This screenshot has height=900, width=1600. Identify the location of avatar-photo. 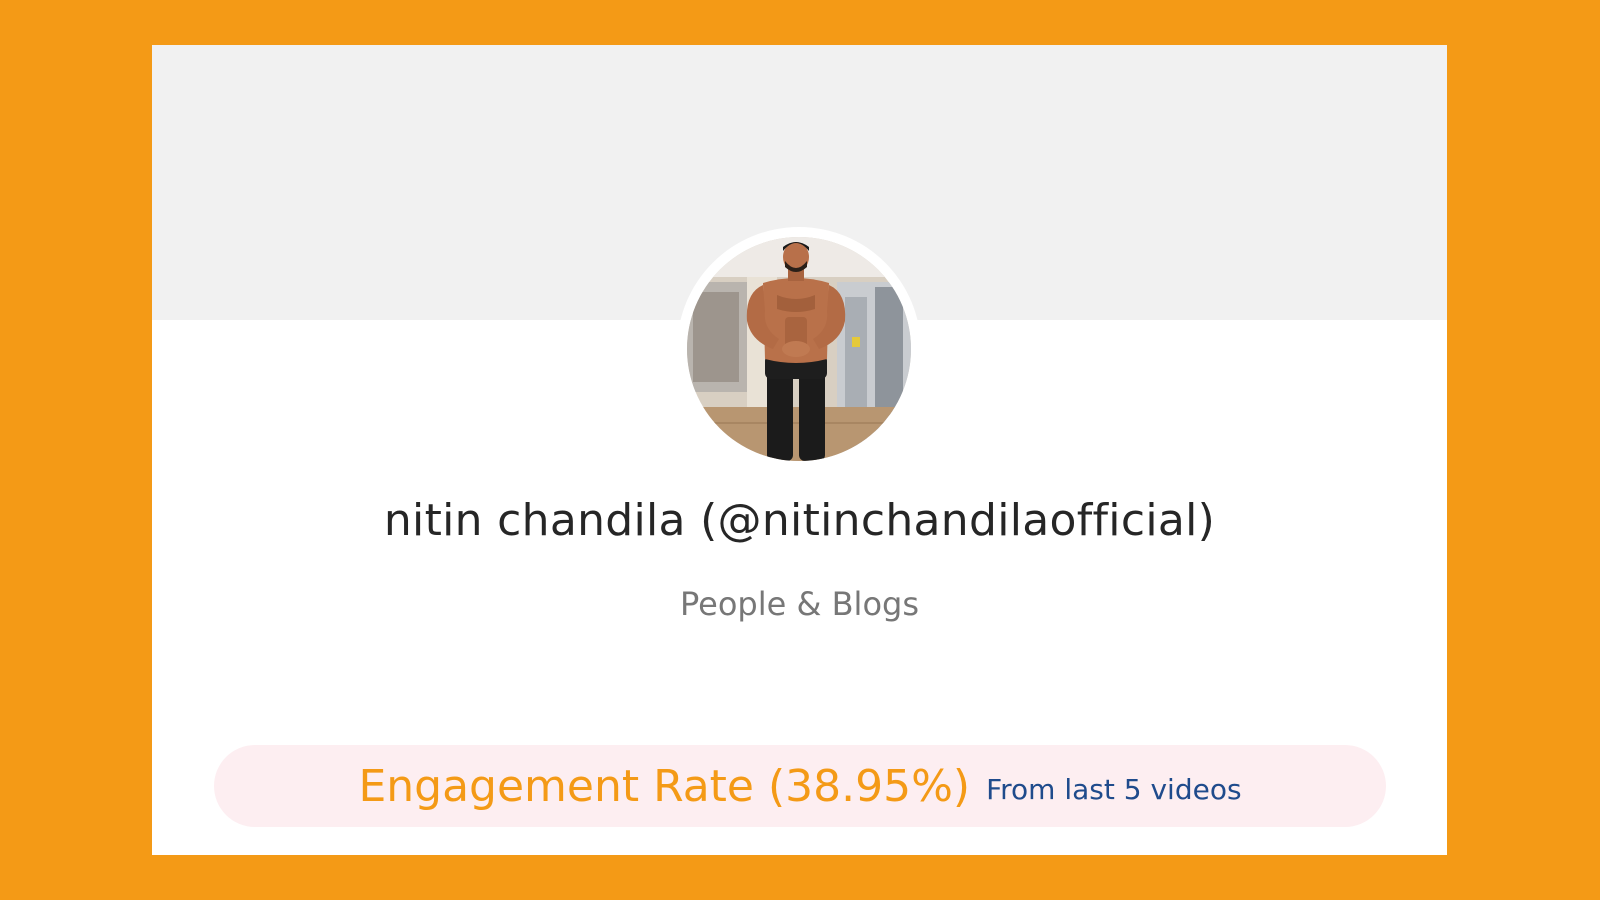
(799, 349).